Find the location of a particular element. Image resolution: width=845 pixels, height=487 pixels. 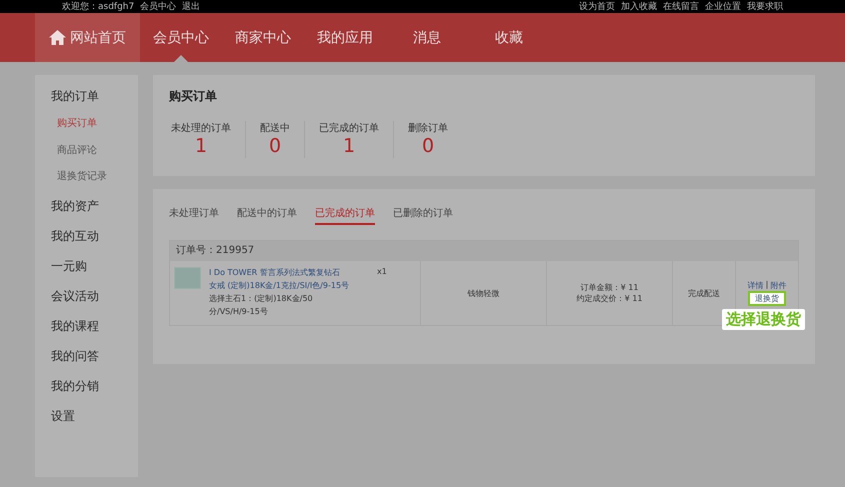

sidebar-item: 我的分销 is located at coordinates (86, 385).